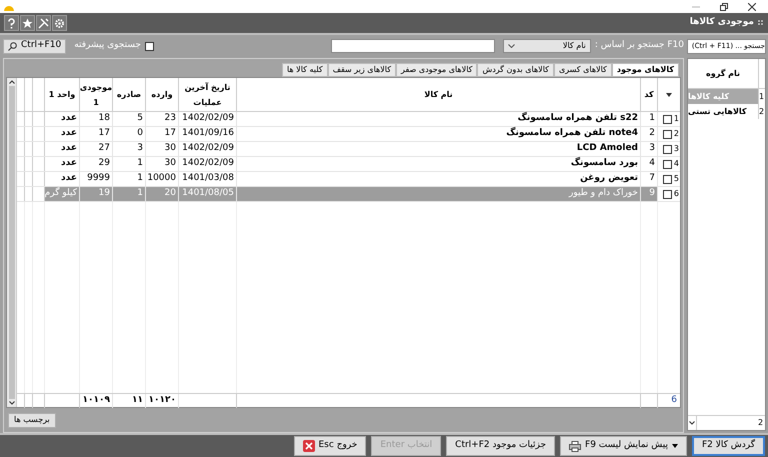 The height and width of the screenshot is (457, 768). Describe the element at coordinates (724, 6) in the screenshot. I see `restore-icon` at that location.